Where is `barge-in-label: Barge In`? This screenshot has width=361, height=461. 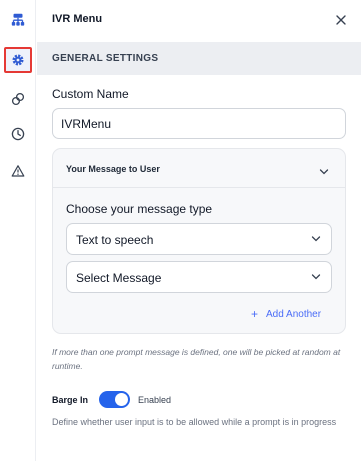
barge-in-label: Barge In is located at coordinates (70, 400).